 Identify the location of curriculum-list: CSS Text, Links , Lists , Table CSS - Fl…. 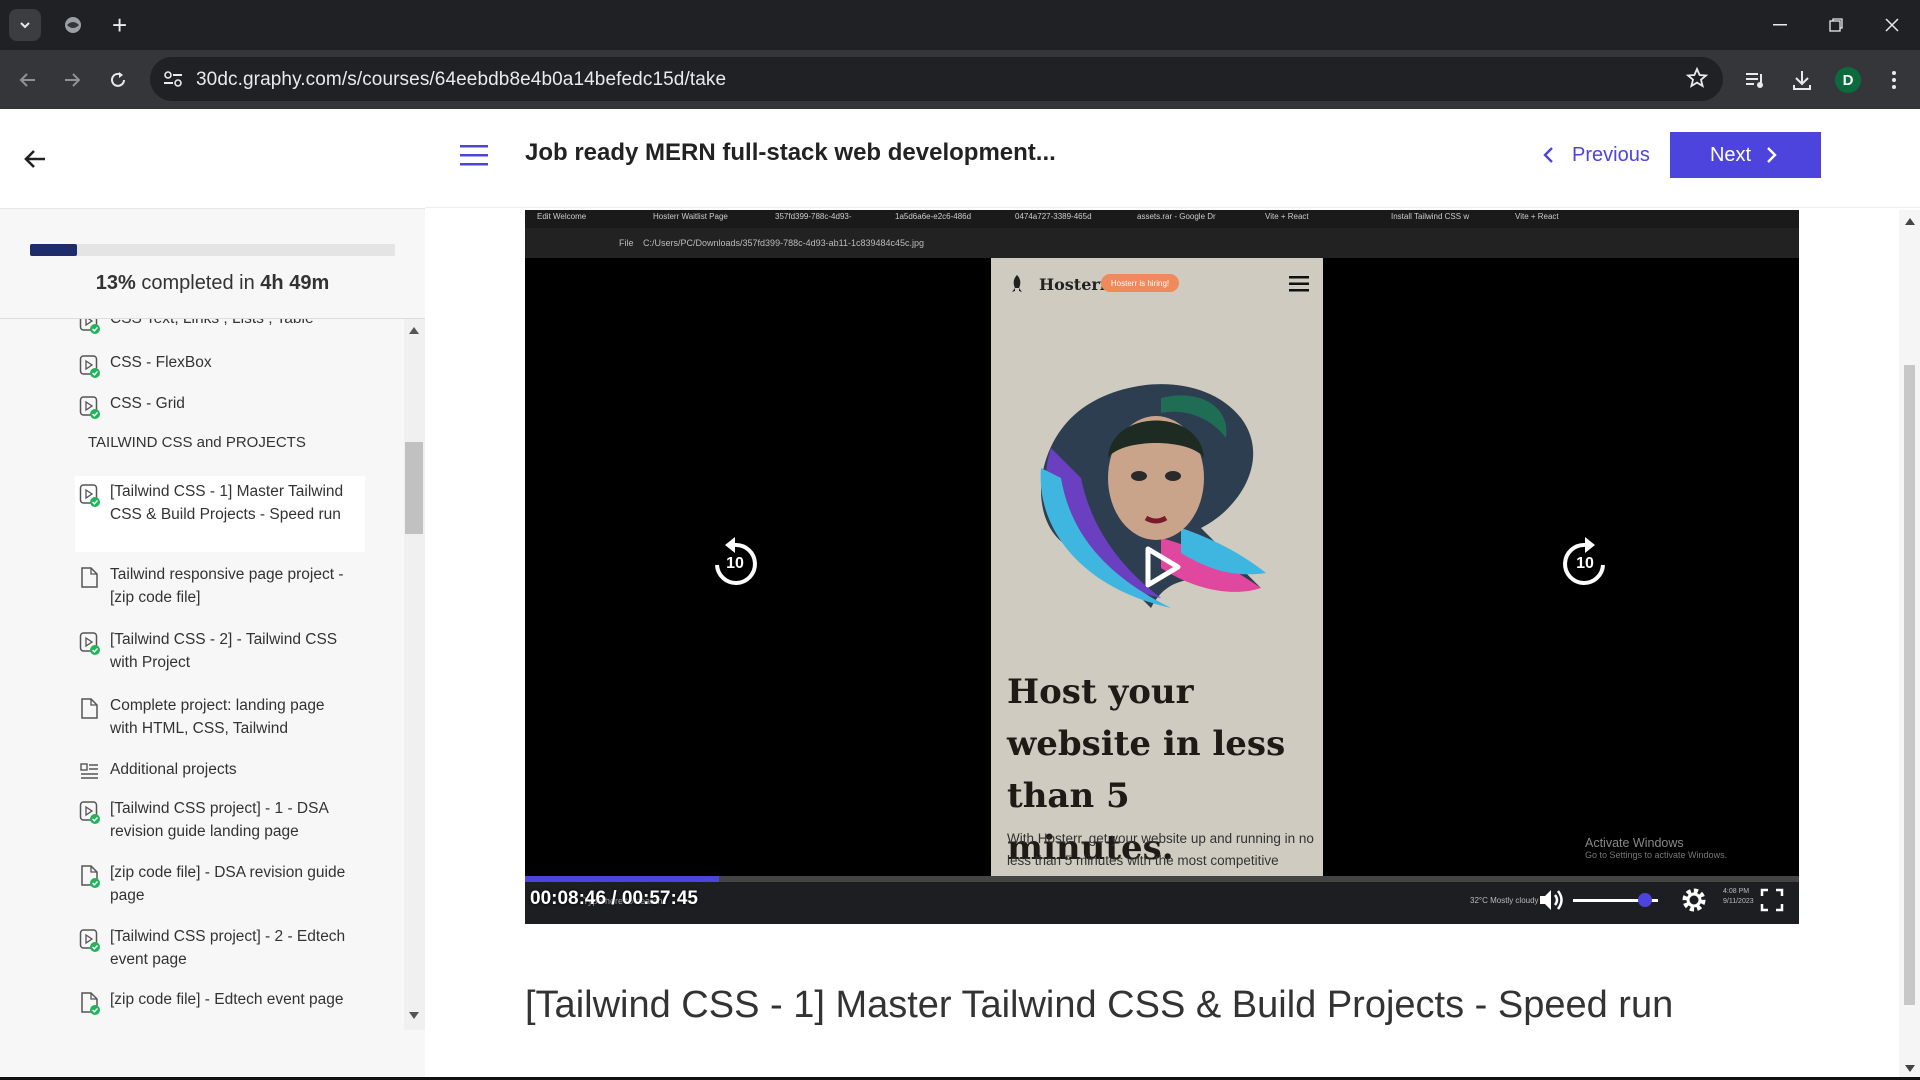
(212, 674).